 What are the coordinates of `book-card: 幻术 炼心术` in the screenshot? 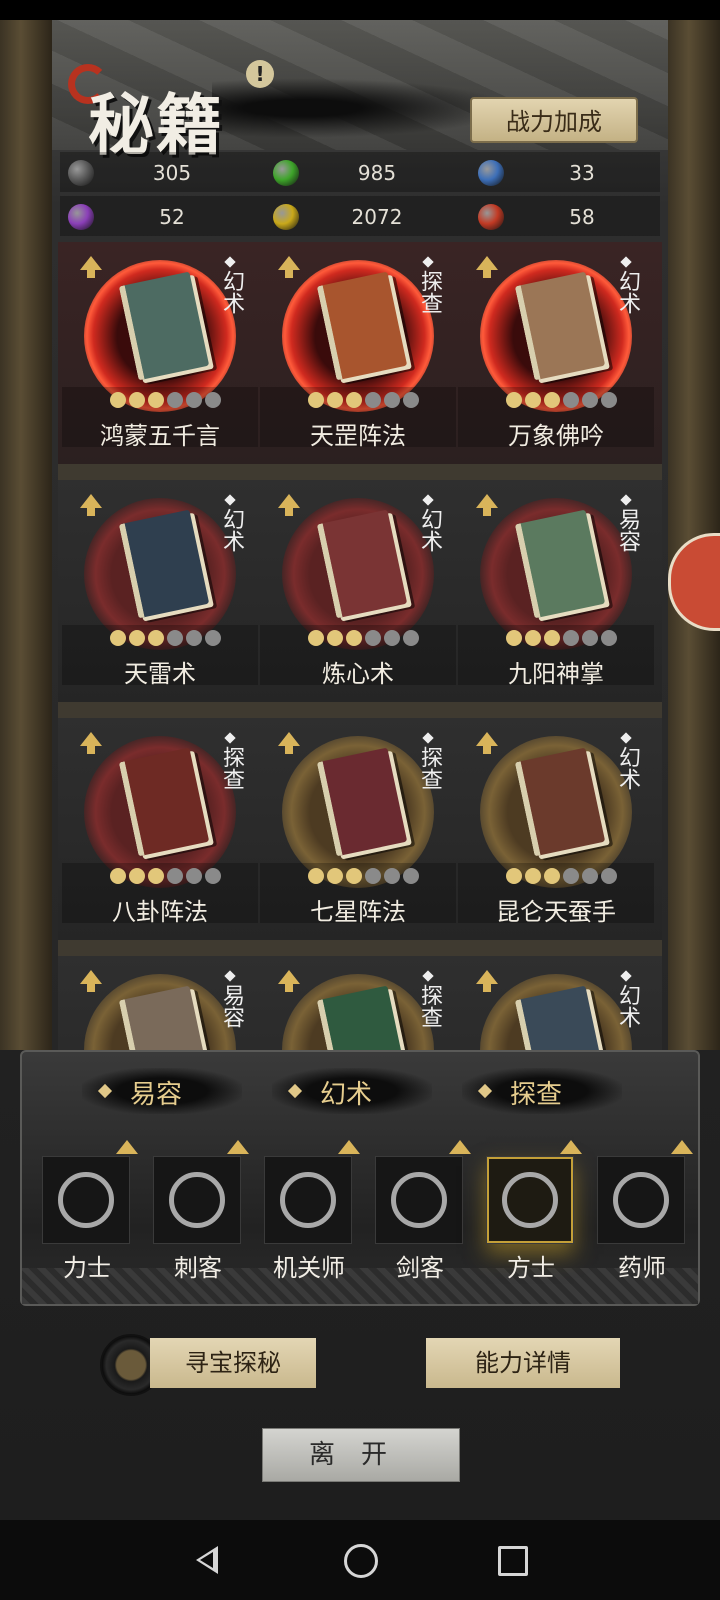 It's located at (358, 591).